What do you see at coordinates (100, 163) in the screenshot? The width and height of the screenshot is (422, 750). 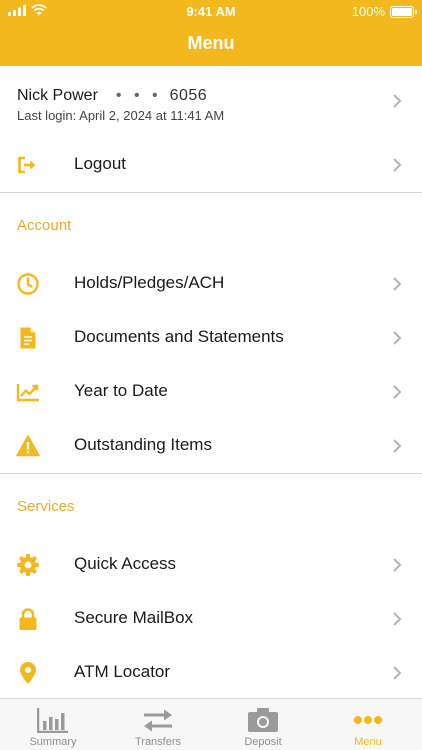 I see `logout-label: Logout` at bounding box center [100, 163].